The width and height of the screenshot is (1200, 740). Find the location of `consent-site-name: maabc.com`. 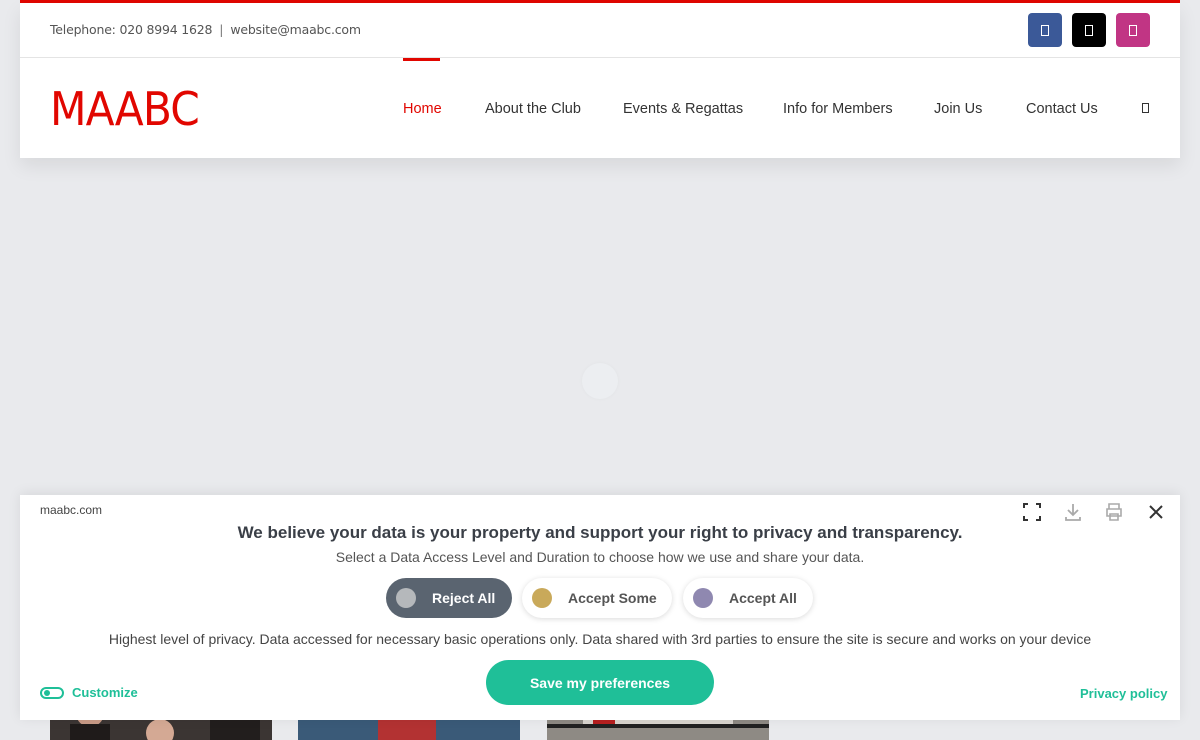

consent-site-name: maabc.com is located at coordinates (71, 510).